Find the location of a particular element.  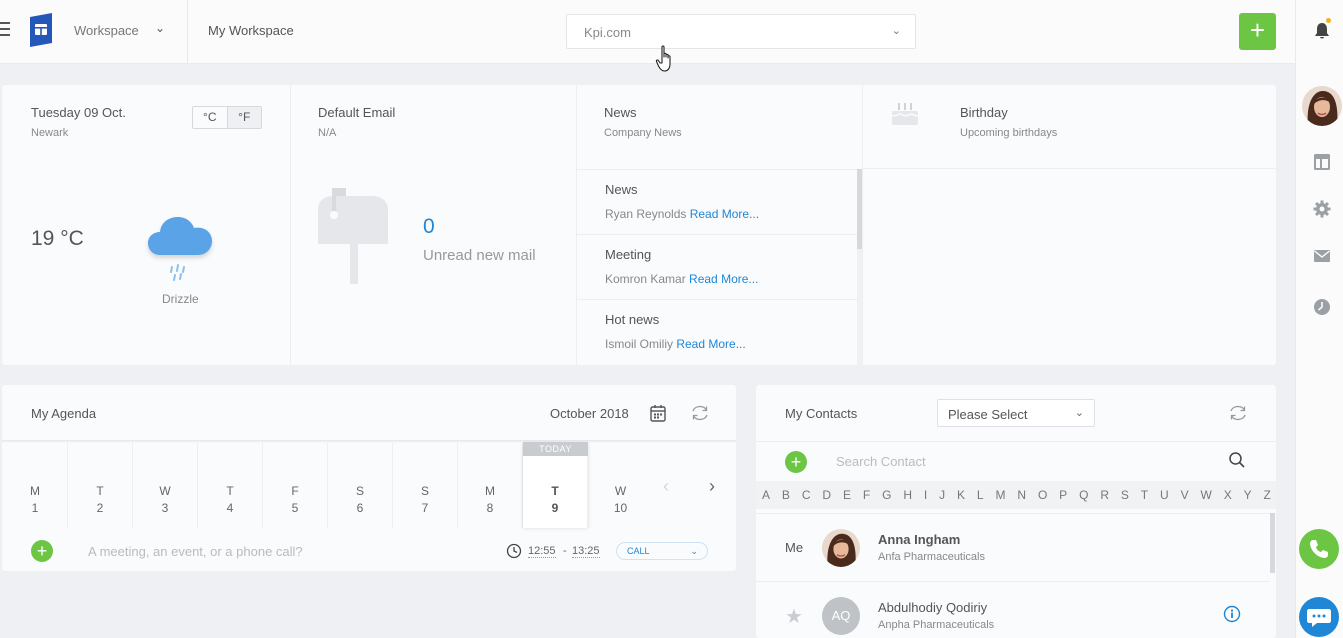

day-number: 3 is located at coordinates (165, 508).